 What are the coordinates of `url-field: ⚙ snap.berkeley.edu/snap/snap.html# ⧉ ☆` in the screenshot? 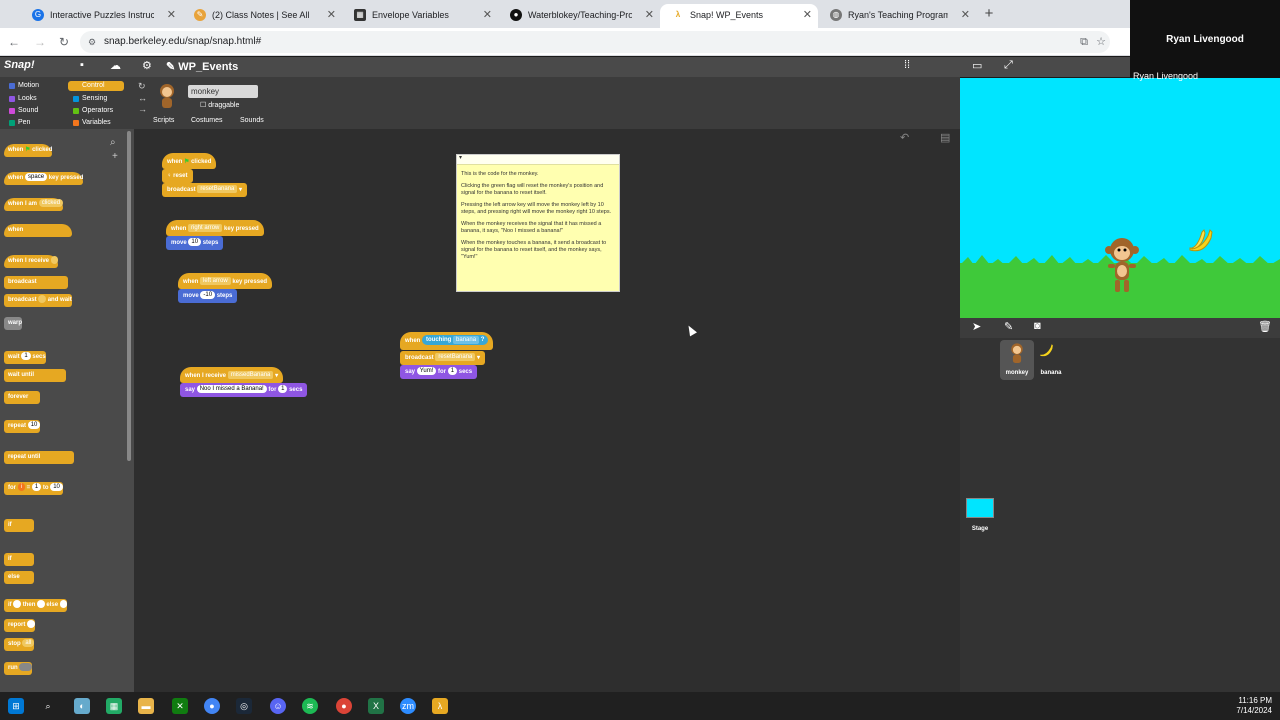 It's located at (595, 42).